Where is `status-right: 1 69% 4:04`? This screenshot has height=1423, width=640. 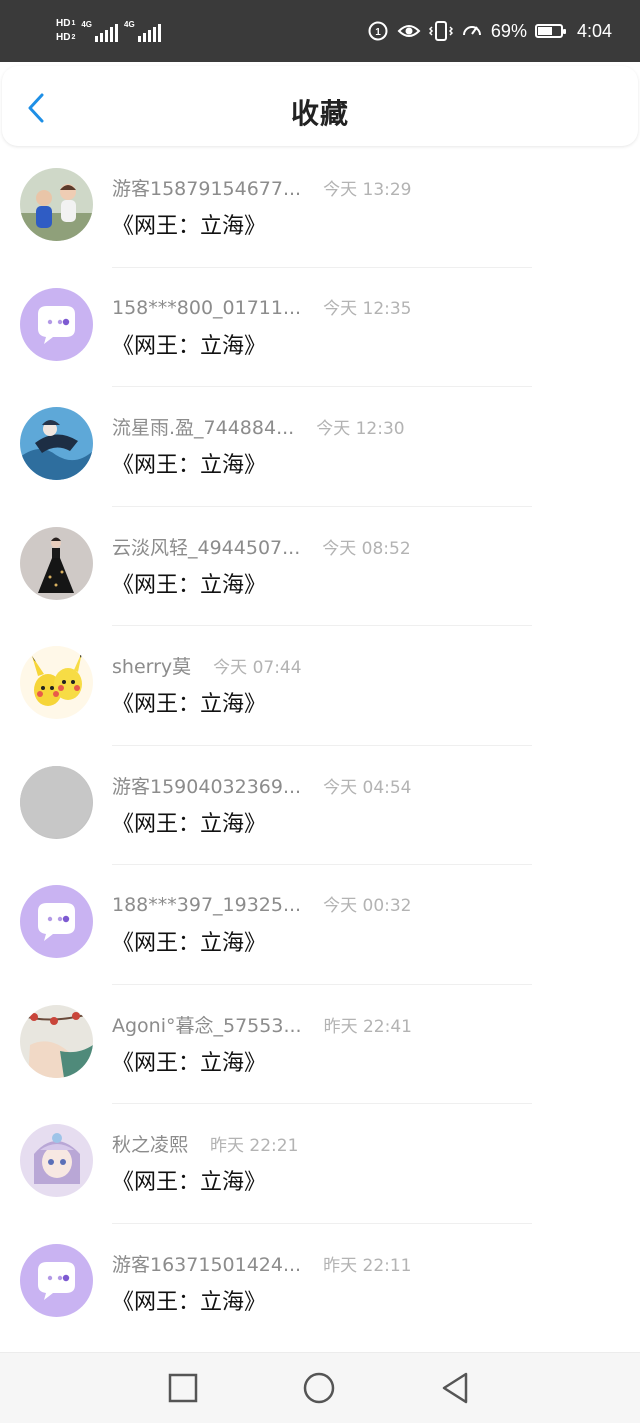 status-right: 1 69% 4:04 is located at coordinates (489, 31).